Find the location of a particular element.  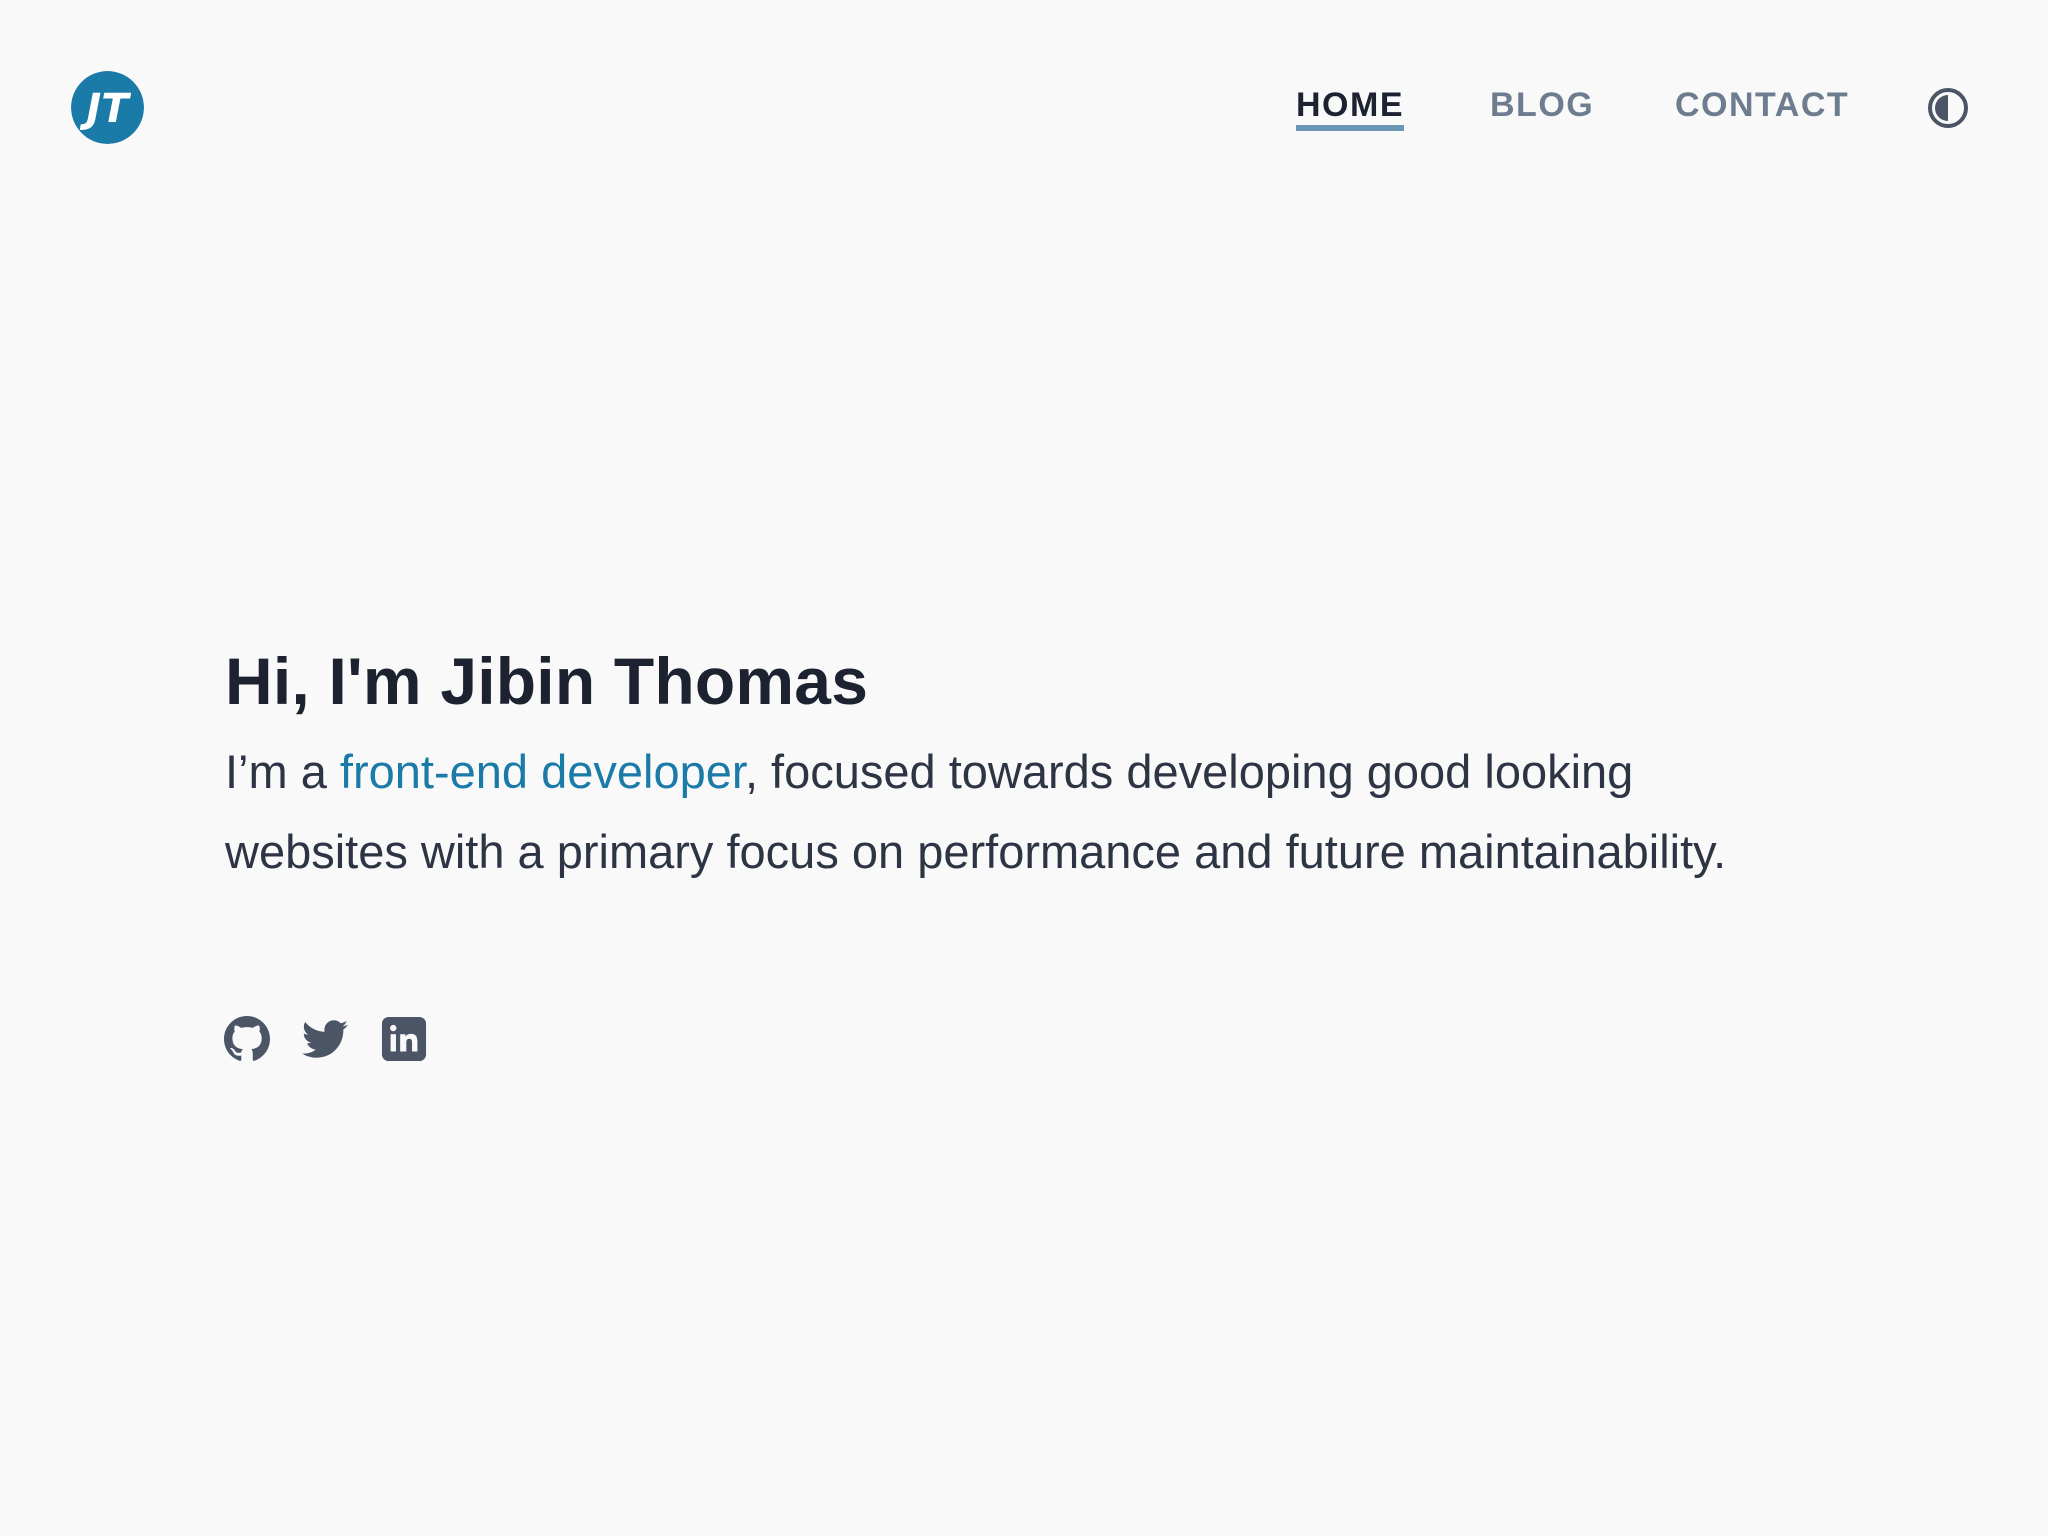

twitter-icon is located at coordinates (325, 1039).